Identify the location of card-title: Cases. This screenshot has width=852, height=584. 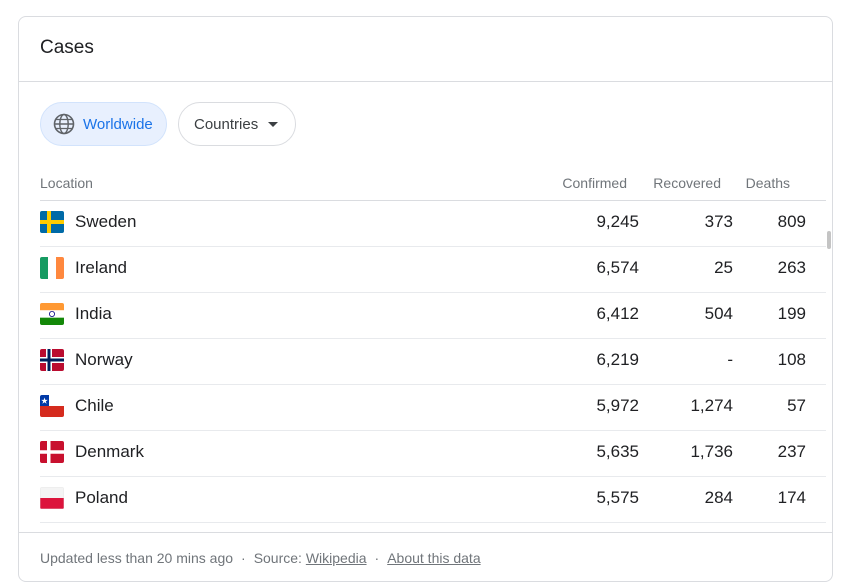
(67, 47).